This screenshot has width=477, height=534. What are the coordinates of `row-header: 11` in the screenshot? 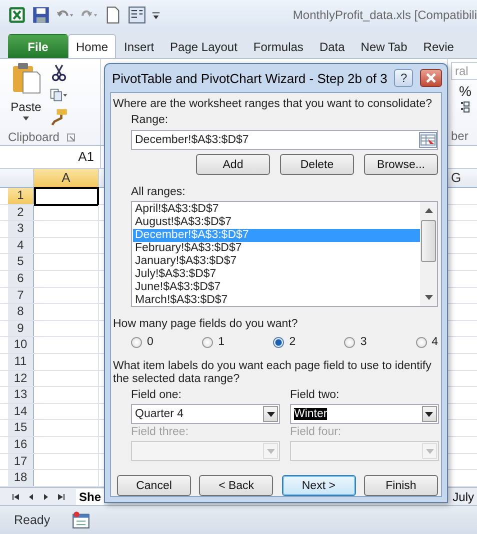 It's located at (21, 362).